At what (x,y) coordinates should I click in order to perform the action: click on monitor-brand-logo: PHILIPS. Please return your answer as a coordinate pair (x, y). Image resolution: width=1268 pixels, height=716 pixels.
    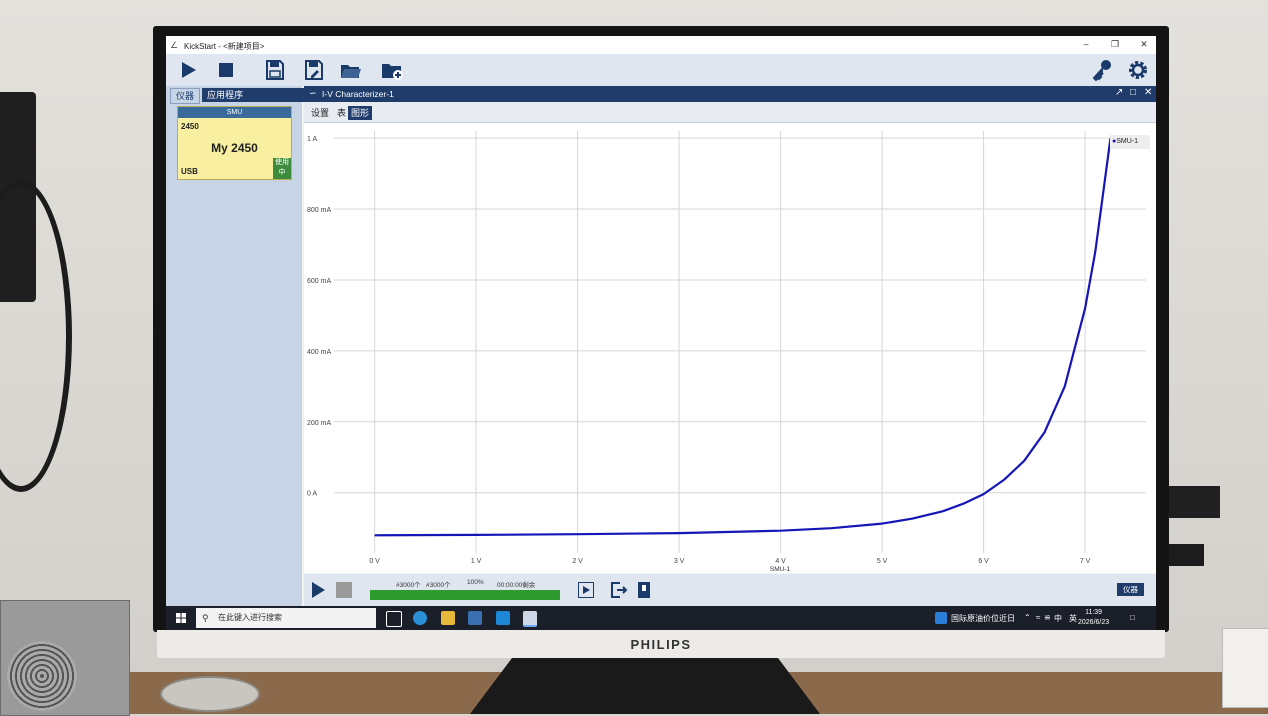
    Looking at the image, I should click on (661, 644).